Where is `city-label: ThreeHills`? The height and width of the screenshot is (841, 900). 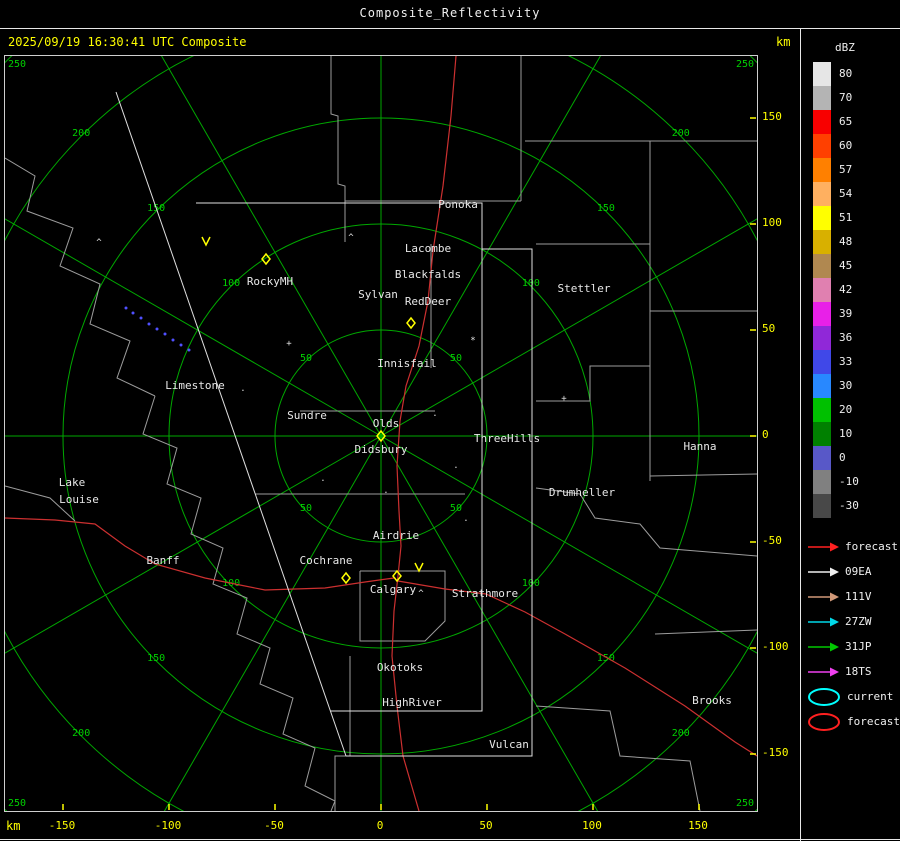
city-label: ThreeHills is located at coordinates (507, 438).